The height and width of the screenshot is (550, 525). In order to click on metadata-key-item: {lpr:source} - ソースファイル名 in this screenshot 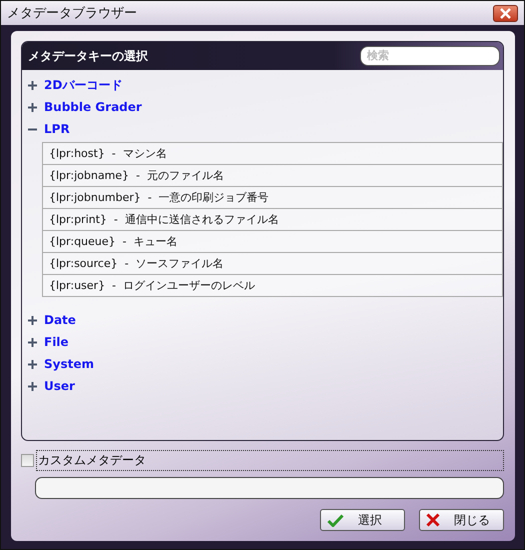, I will do `click(272, 264)`.